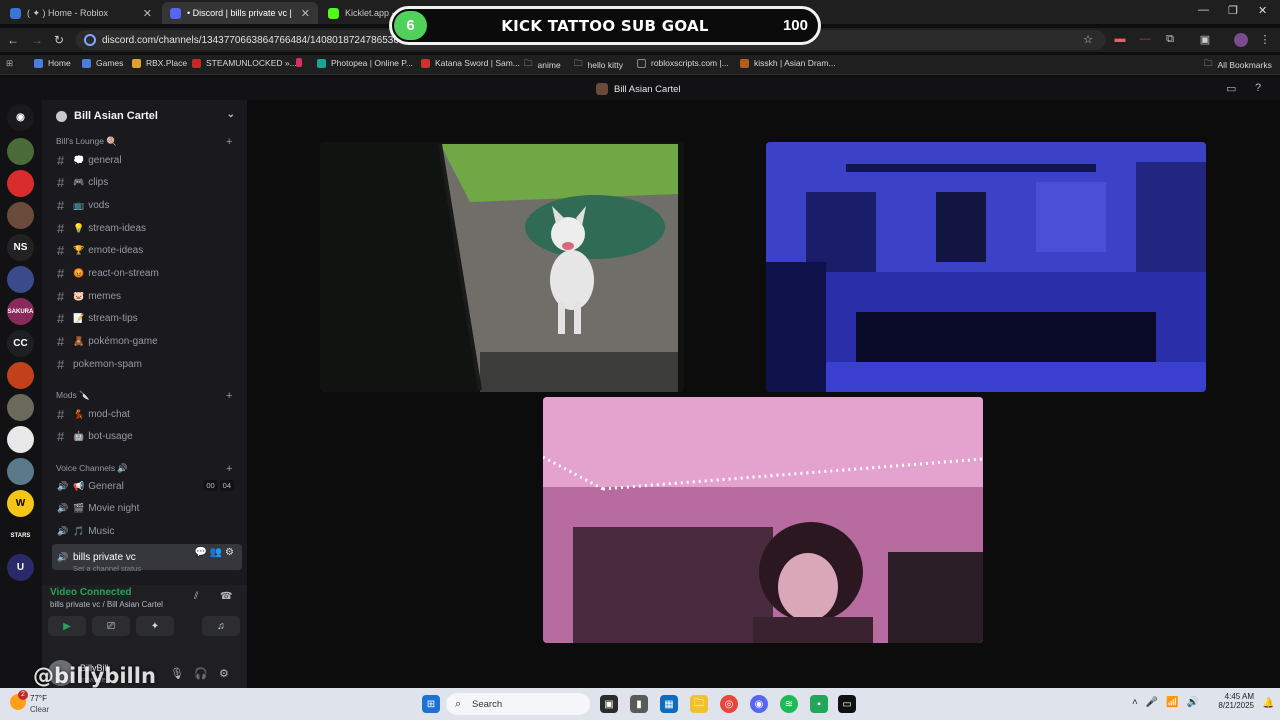 This screenshot has height=720, width=1280. What do you see at coordinates (224, 673) in the screenshot?
I see `gear-icon: ⚙` at bounding box center [224, 673].